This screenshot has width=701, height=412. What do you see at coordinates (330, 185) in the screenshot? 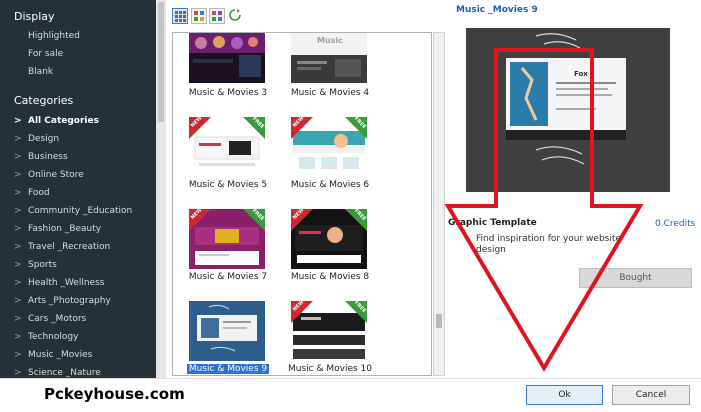
I see `template-caption: Music & Movies 6` at bounding box center [330, 185].